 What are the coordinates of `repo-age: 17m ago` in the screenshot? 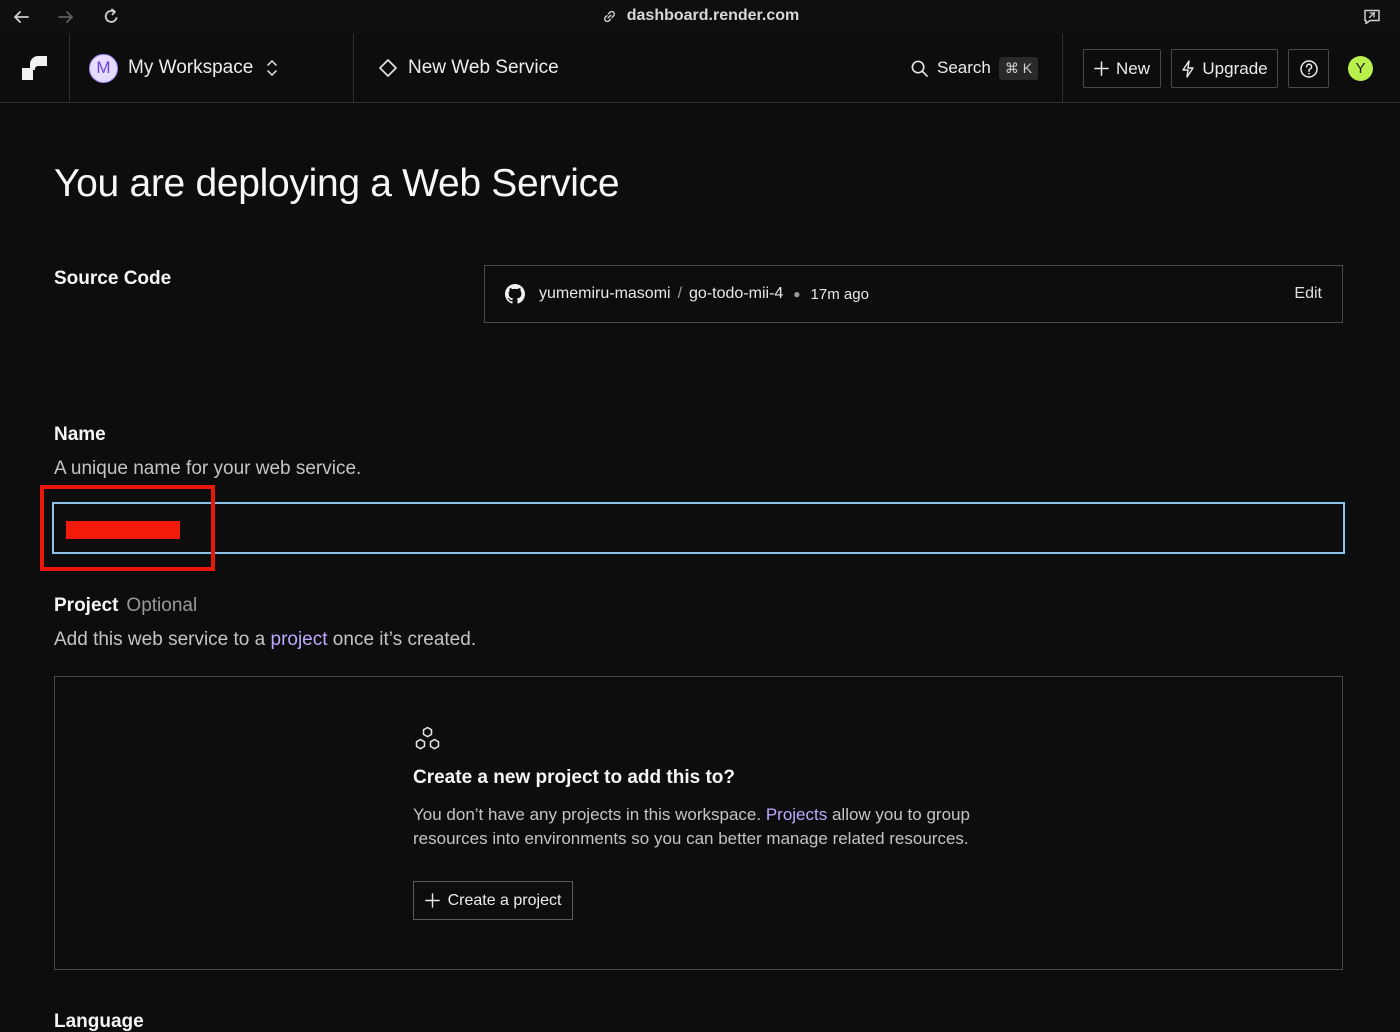 It's located at (839, 294).